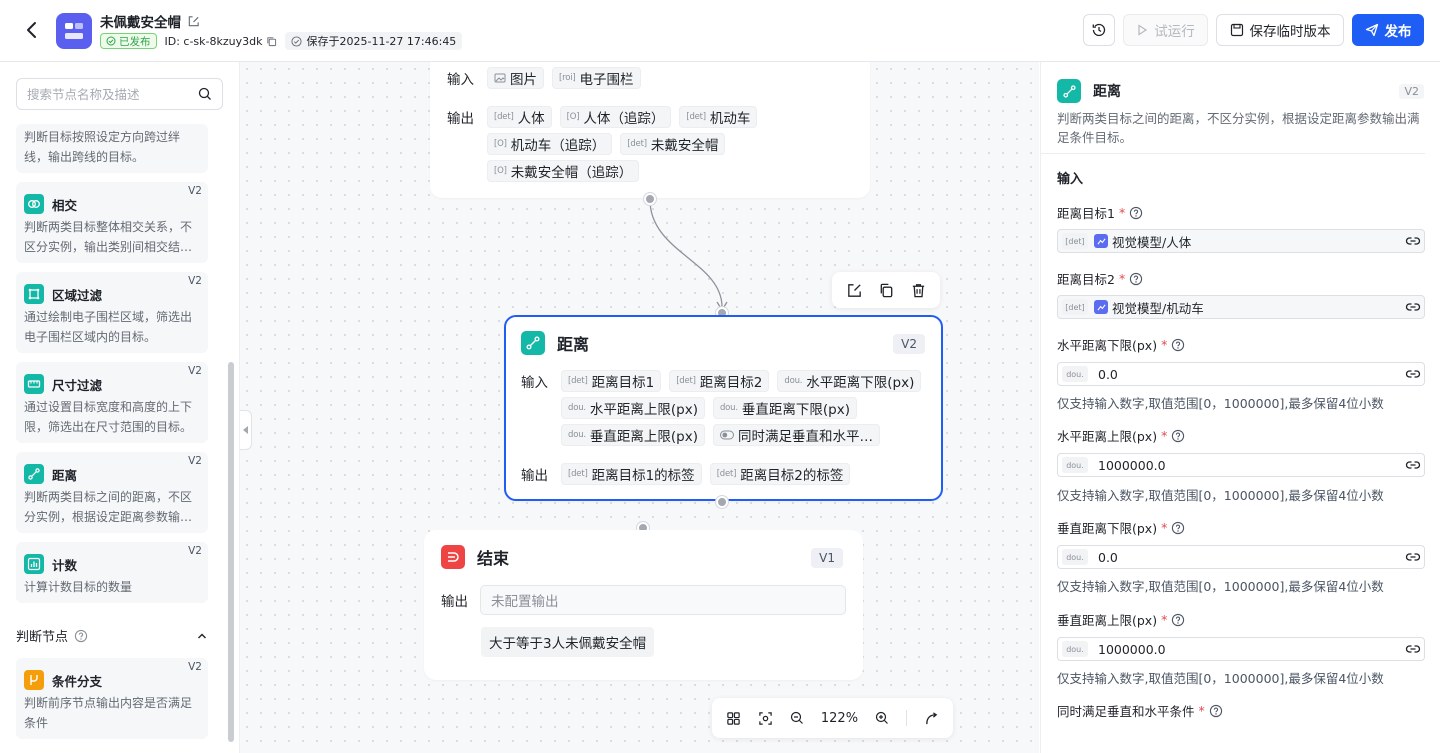 Image resolution: width=1440 pixels, height=753 pixels. I want to click on version-badge: V1, so click(827, 558).